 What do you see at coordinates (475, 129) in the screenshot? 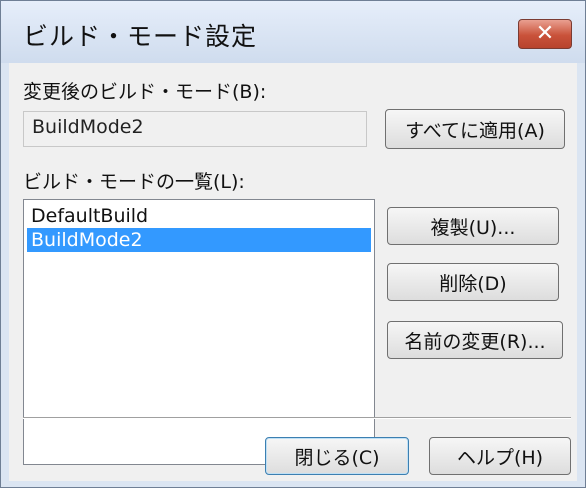
I see `apply-all-button: すべてに適用(A)` at bounding box center [475, 129].